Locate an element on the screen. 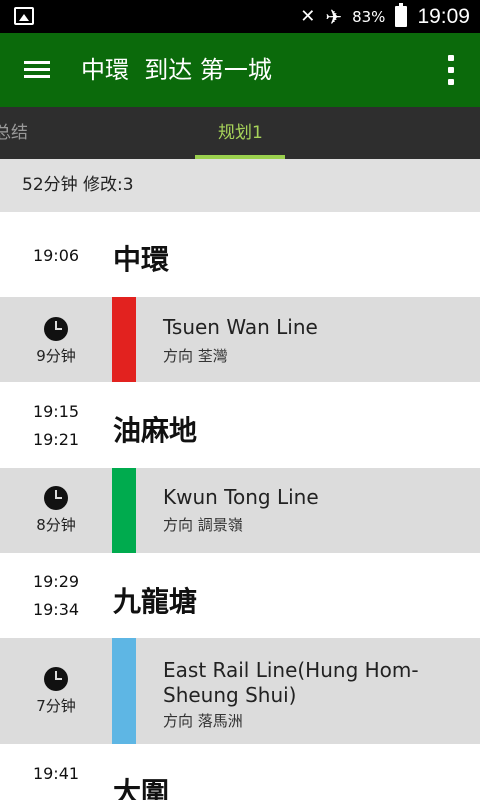  line-direction: 方向 荃灣 is located at coordinates (195, 356).